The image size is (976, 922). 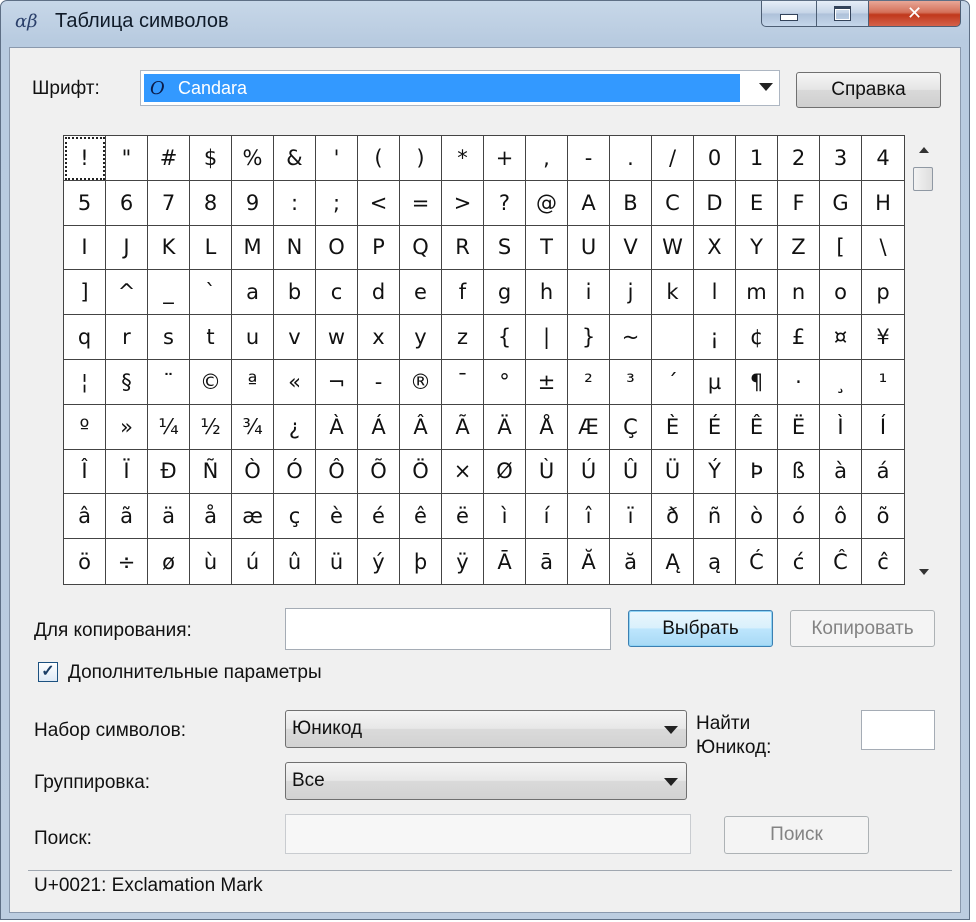 I want to click on char-cell: ù, so click(x=211, y=561).